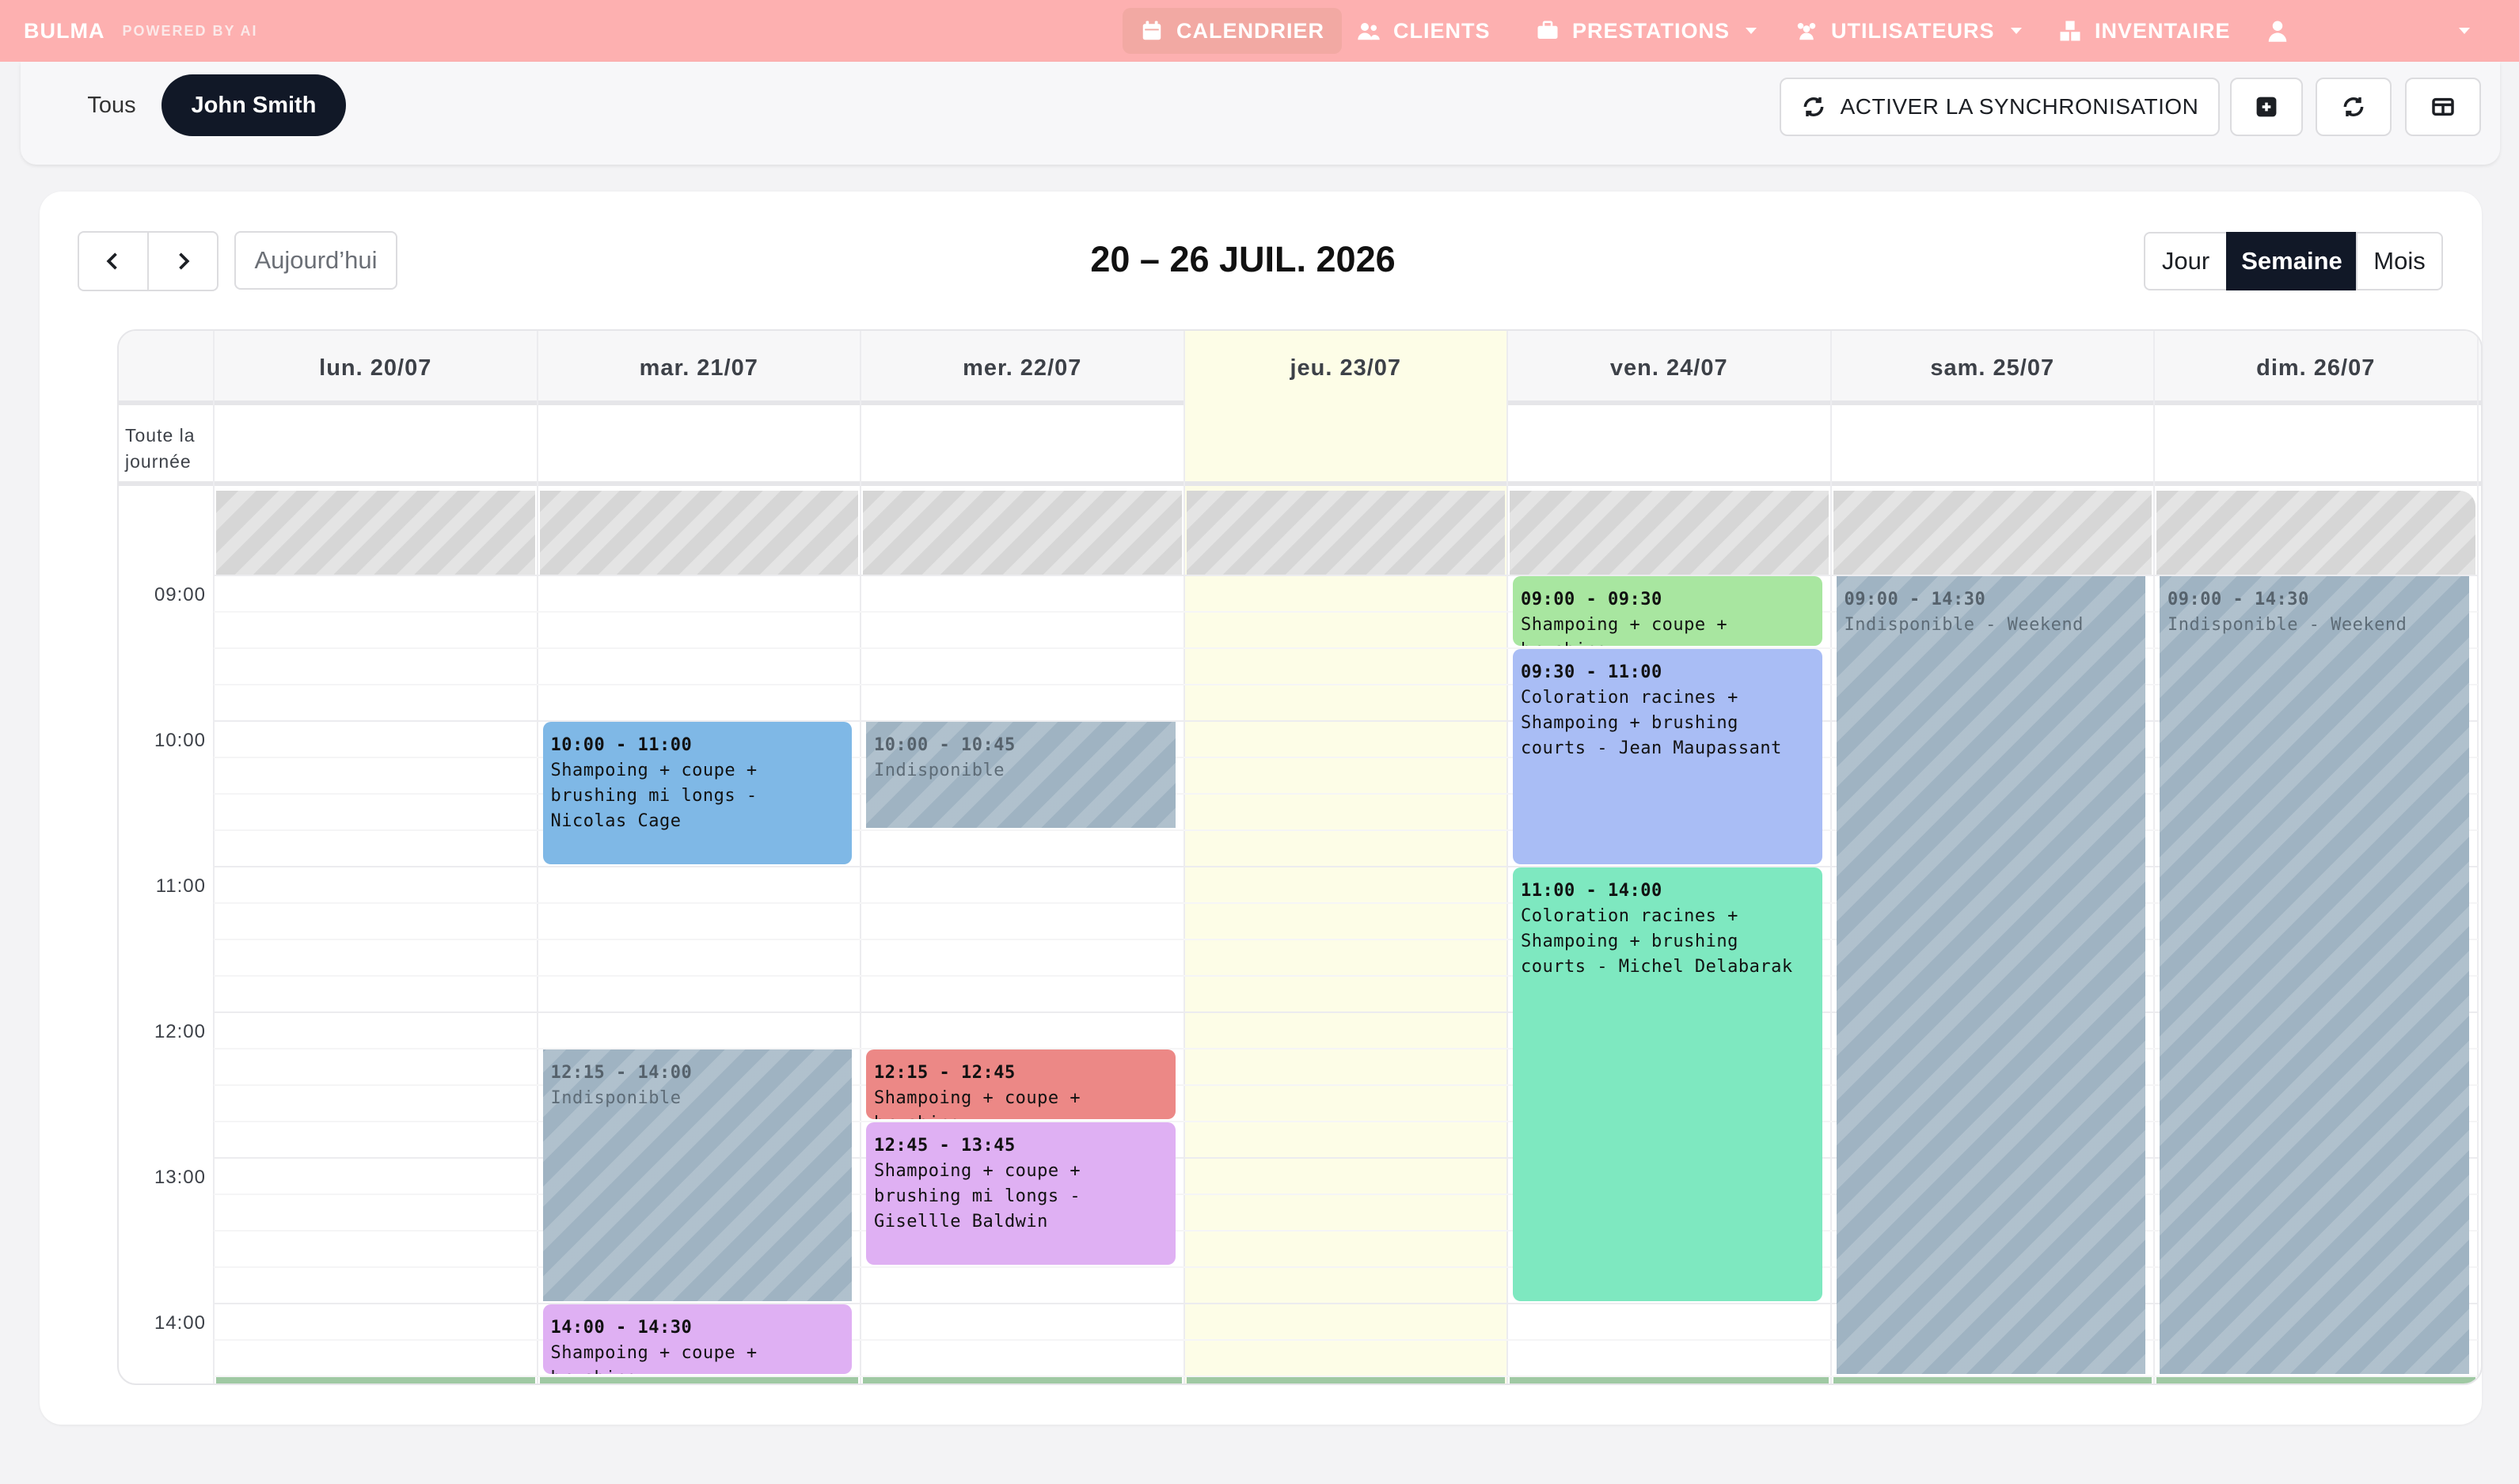  What do you see at coordinates (315, 260) in the screenshot?
I see `today-button: Aujourd’hui` at bounding box center [315, 260].